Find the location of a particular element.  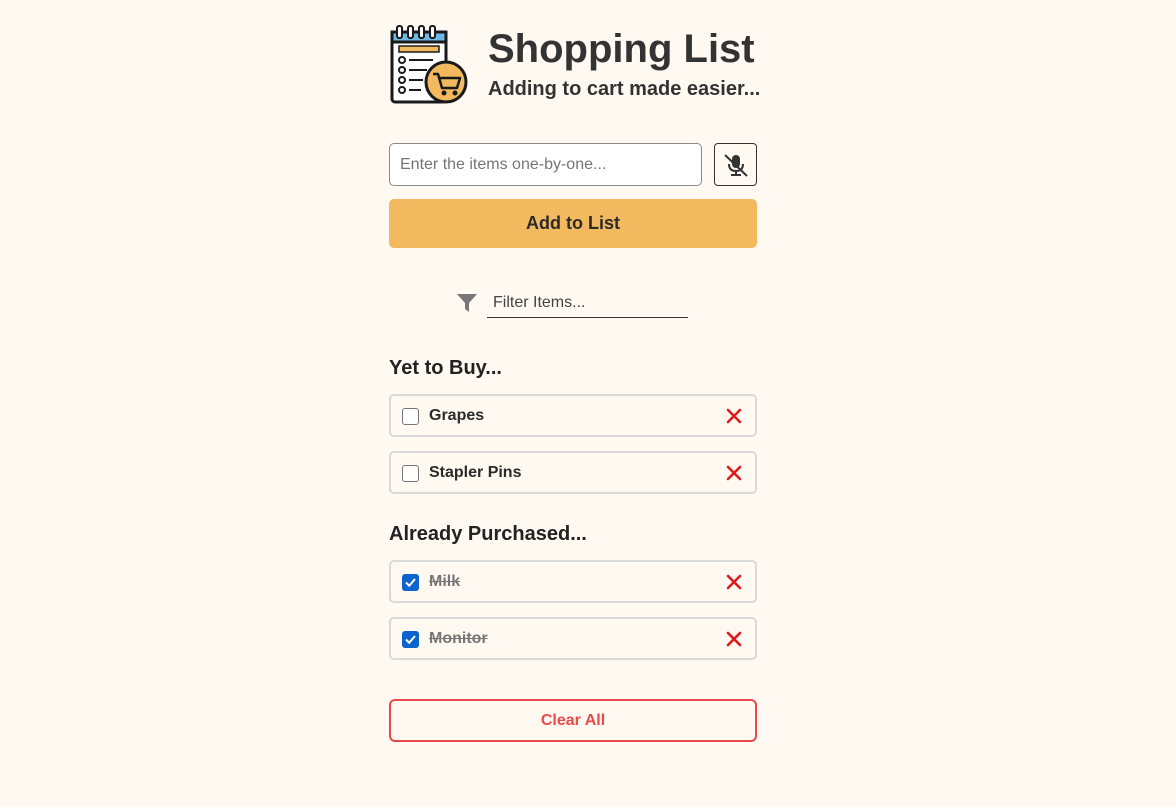

item-label: Stapler Pins is located at coordinates (475, 472).